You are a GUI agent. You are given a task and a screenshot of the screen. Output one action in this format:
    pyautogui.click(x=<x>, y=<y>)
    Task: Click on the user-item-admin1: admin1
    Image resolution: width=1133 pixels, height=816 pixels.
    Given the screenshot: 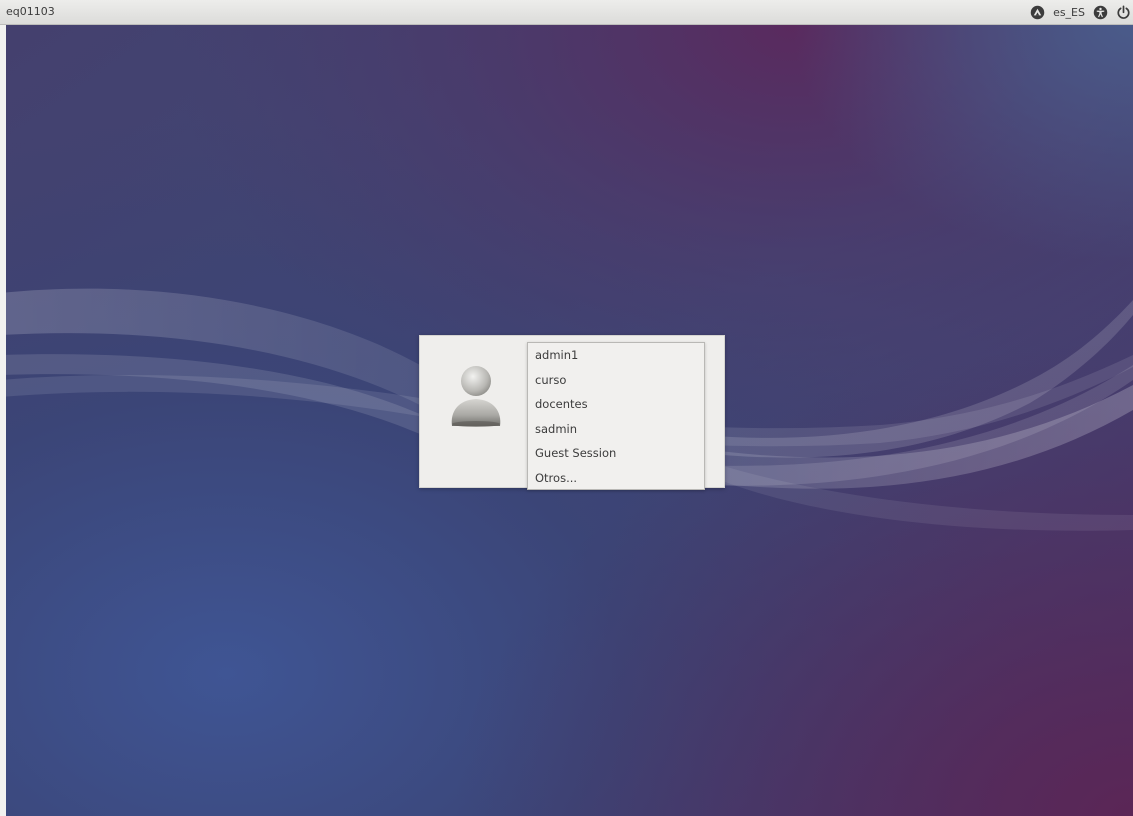 What is the action you would take?
    pyautogui.click(x=616, y=355)
    